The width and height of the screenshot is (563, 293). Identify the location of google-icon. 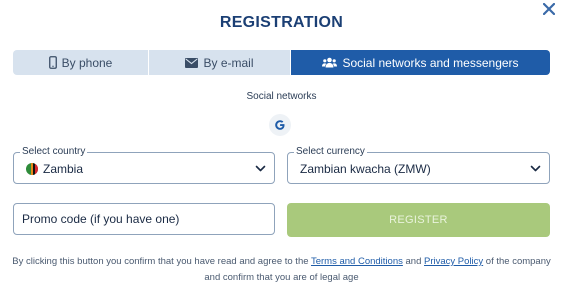
(280, 125).